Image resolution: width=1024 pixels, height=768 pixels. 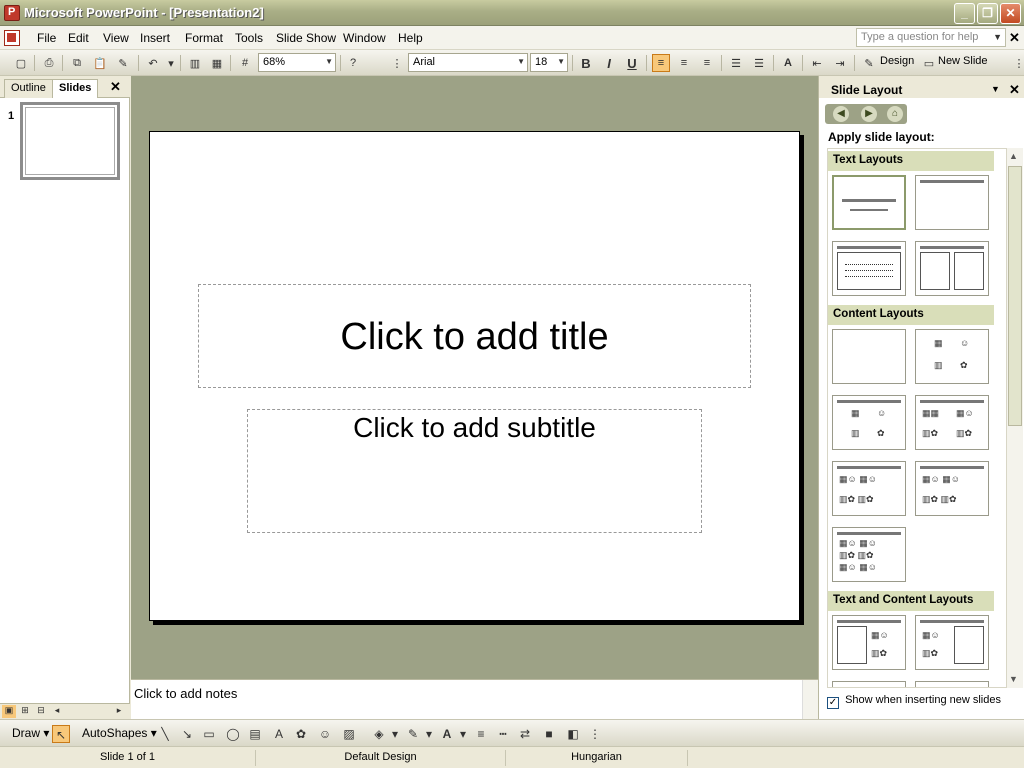 I want to click on forward-icon: ▶, so click(x=869, y=114).